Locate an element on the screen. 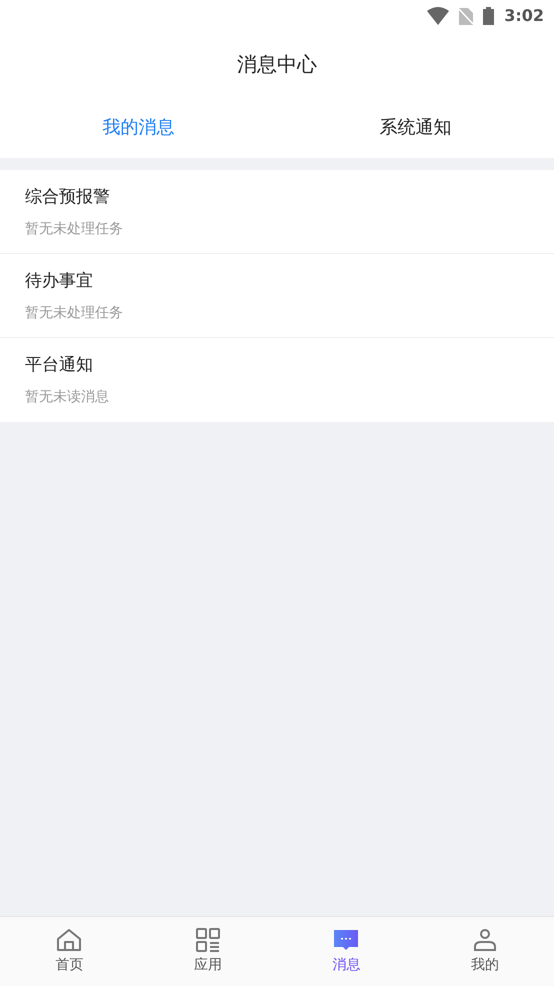 Image resolution: width=554 pixels, height=986 pixels. status-time: 3:02 is located at coordinates (524, 16).